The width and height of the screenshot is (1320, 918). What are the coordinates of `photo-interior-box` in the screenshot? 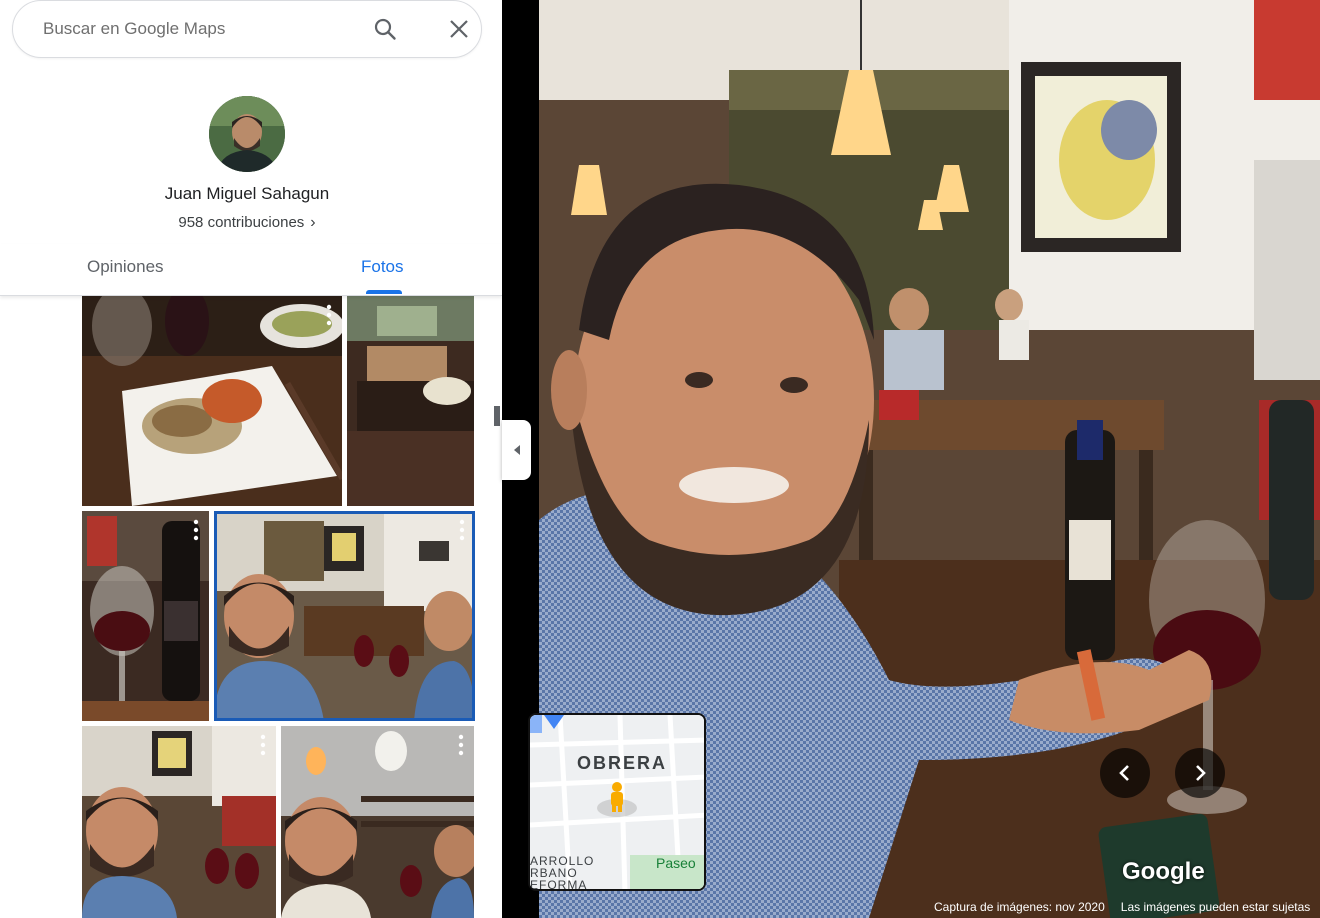 It's located at (410, 401).